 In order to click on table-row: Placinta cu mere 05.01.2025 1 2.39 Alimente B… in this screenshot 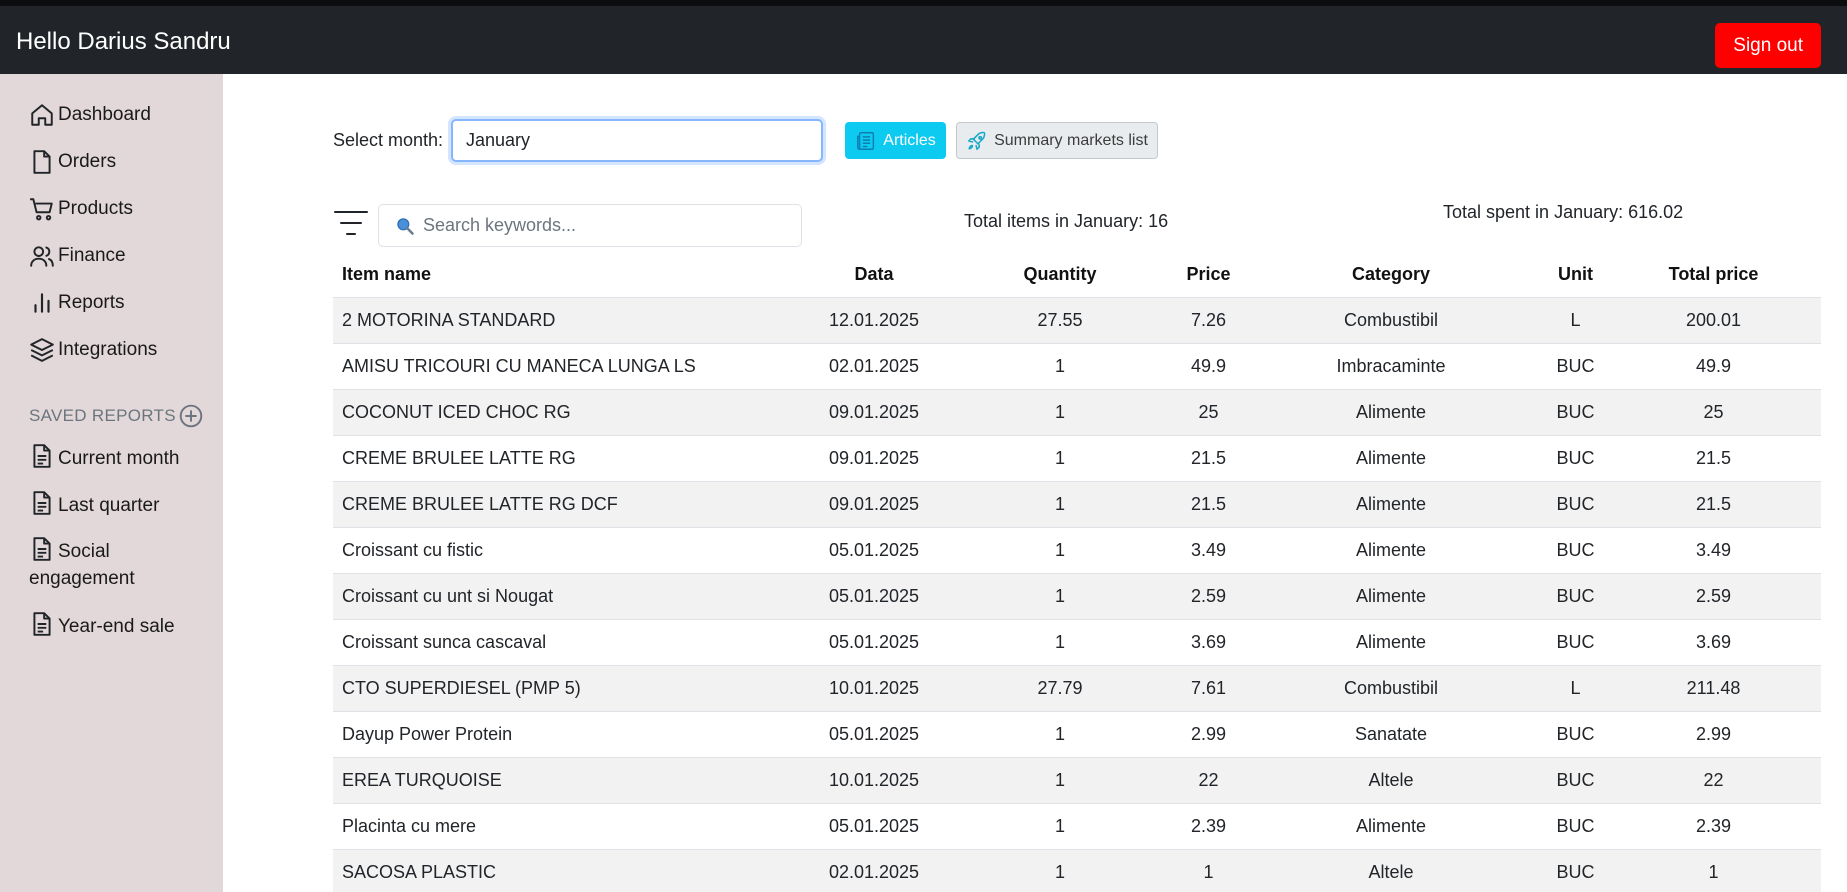, I will do `click(1077, 826)`.